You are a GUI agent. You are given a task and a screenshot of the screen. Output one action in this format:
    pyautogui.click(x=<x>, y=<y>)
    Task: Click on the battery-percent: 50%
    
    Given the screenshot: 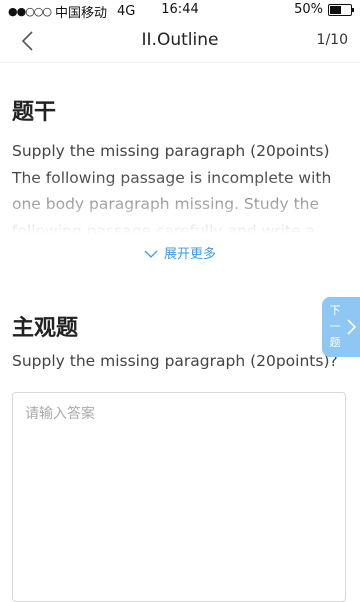 What is the action you would take?
    pyautogui.click(x=308, y=9)
    